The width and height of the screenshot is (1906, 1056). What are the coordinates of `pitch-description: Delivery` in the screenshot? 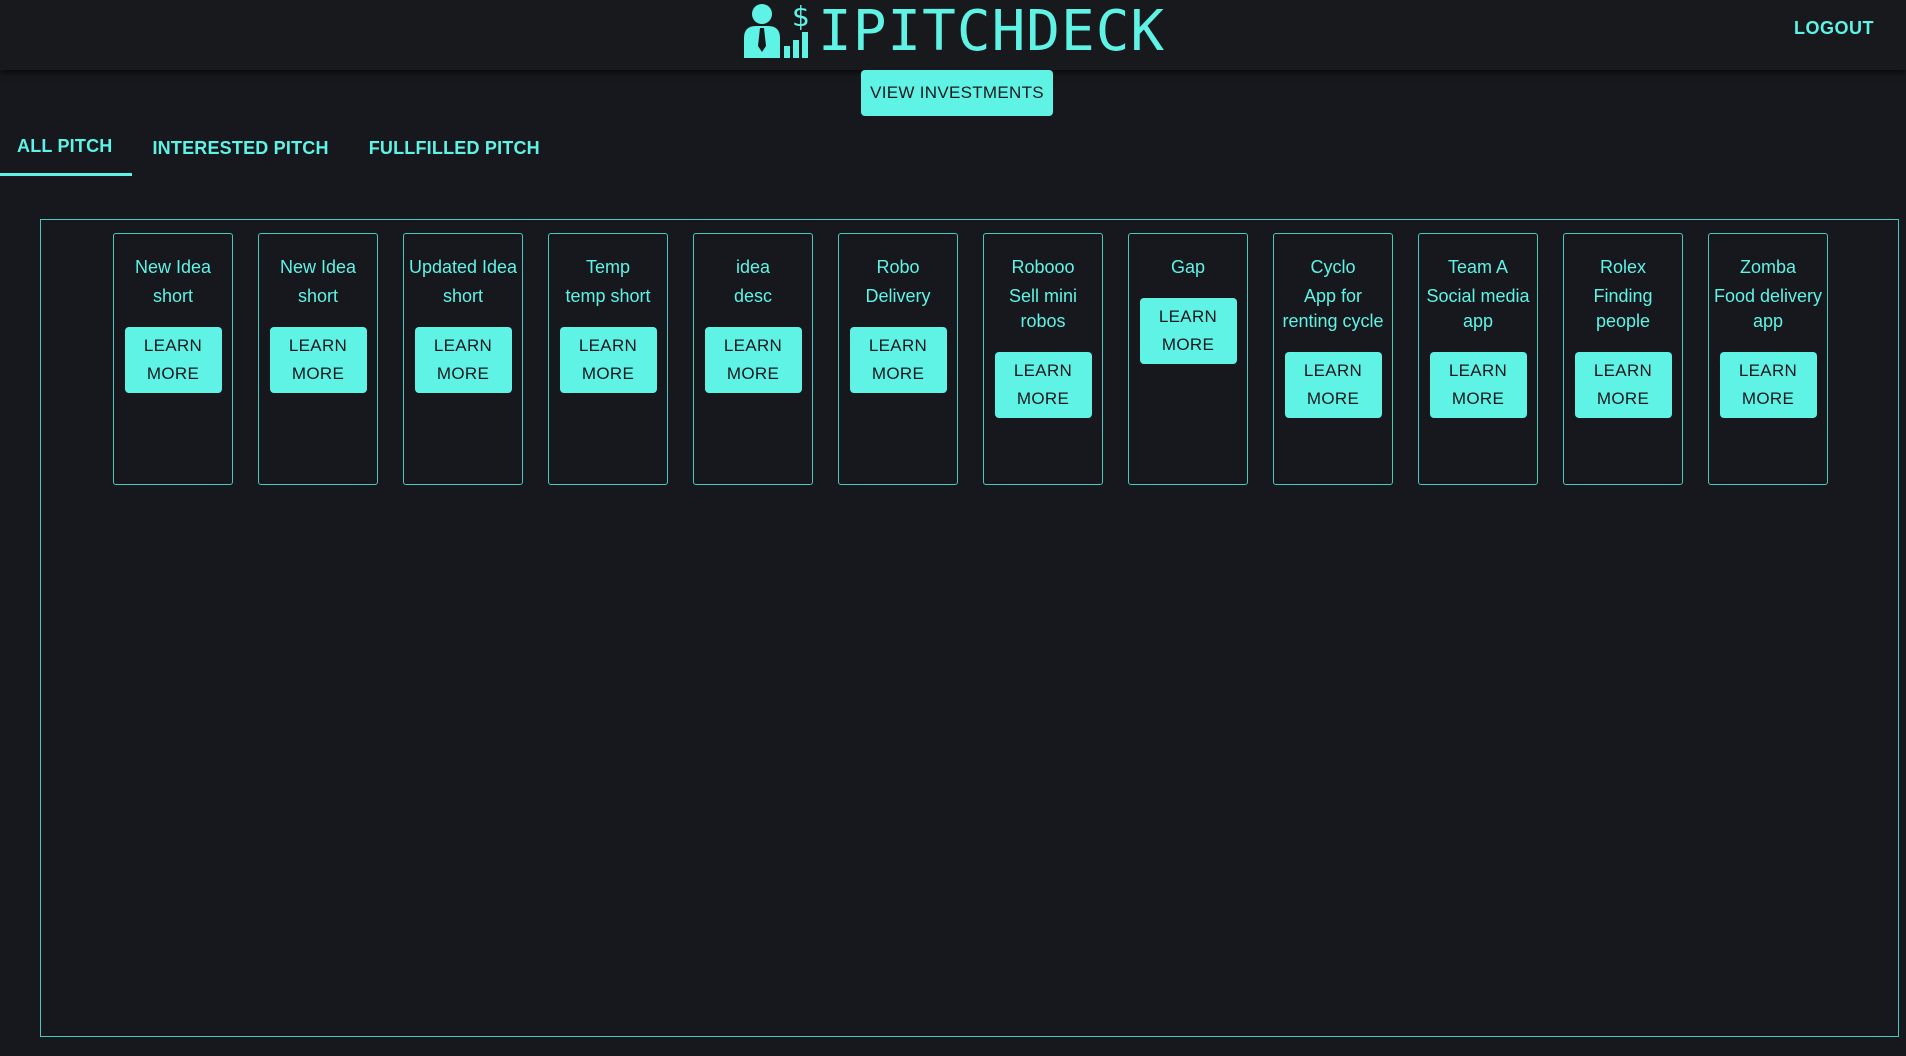 It's located at (898, 296).